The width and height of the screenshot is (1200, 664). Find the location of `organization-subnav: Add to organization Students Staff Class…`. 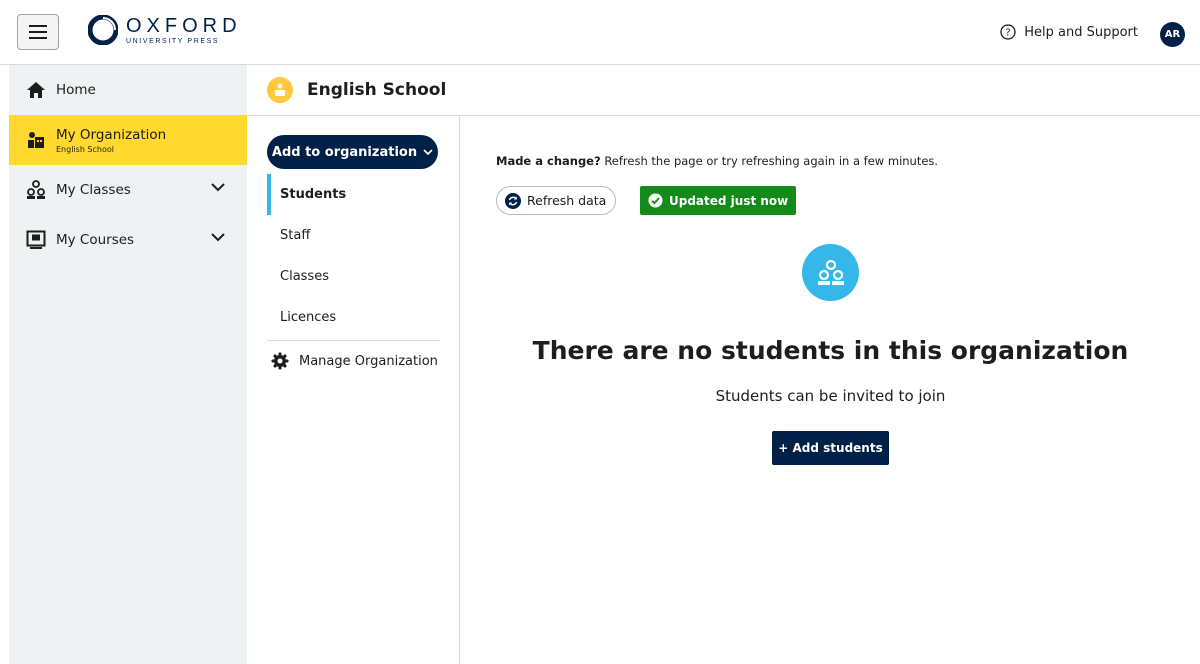

organization-subnav: Add to organization Students Staff Class… is located at coordinates (353, 390).